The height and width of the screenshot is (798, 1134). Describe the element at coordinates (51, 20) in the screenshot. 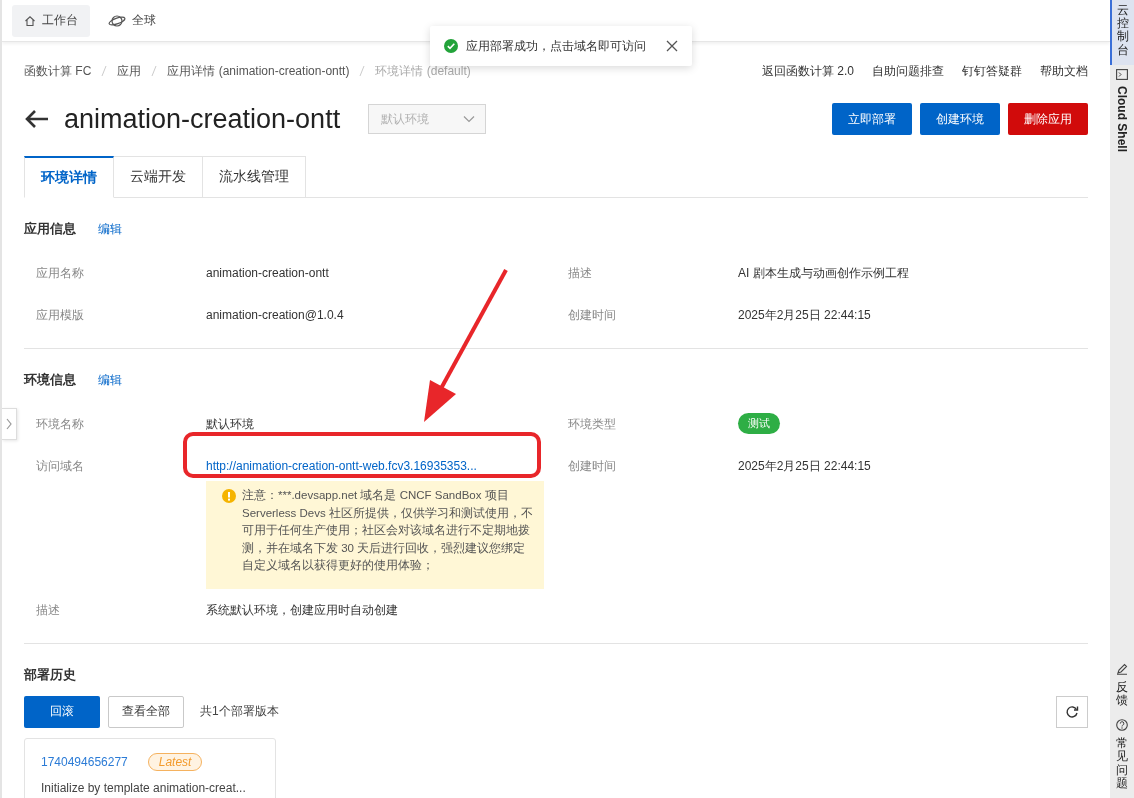

I see `topbar-tab: 工作台` at that location.